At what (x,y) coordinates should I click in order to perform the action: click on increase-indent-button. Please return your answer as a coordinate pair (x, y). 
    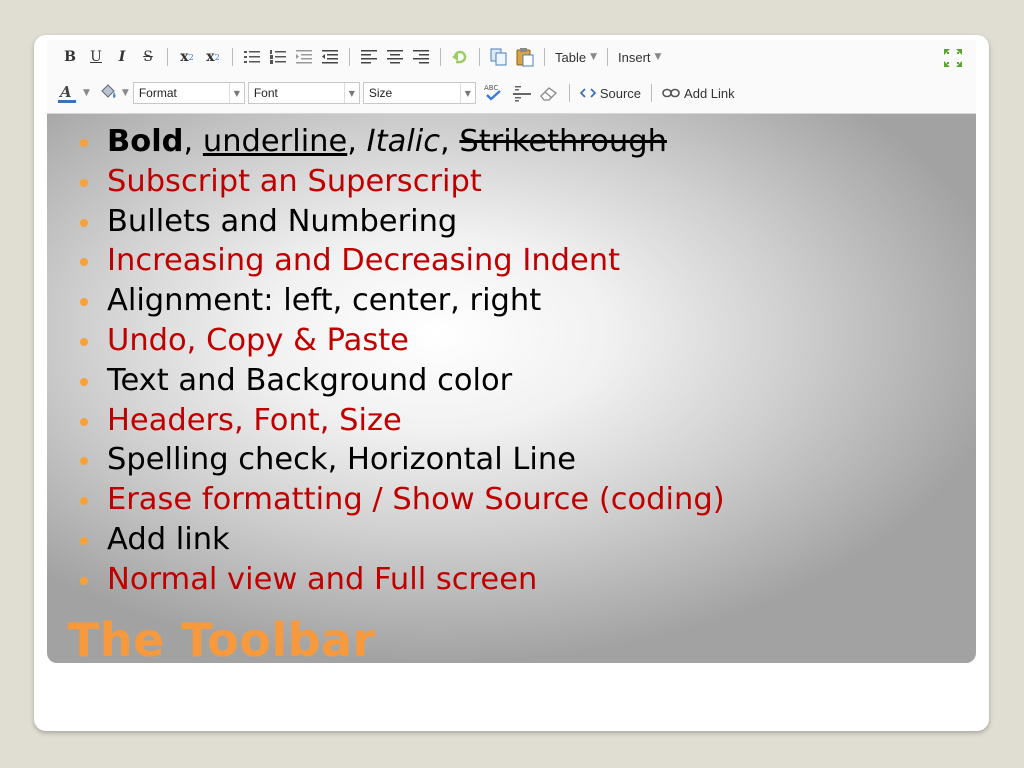
    Looking at the image, I should click on (330, 57).